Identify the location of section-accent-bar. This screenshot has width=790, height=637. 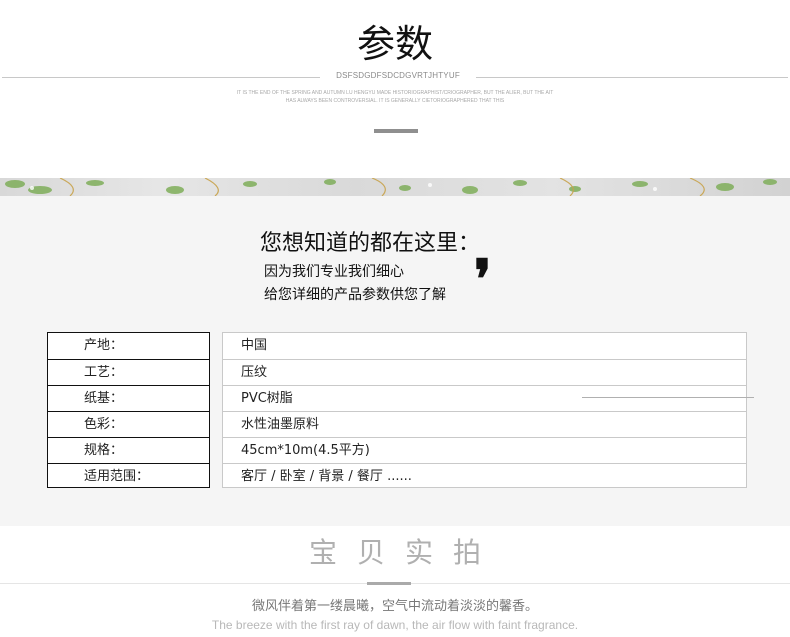
(389, 583).